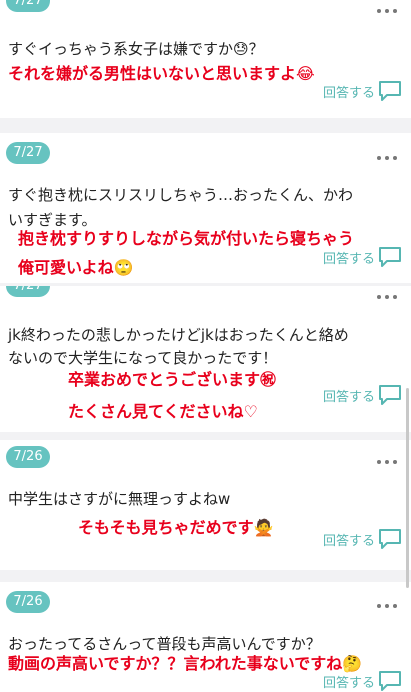  Describe the element at coordinates (407, 488) in the screenshot. I see `scrollbar` at that location.